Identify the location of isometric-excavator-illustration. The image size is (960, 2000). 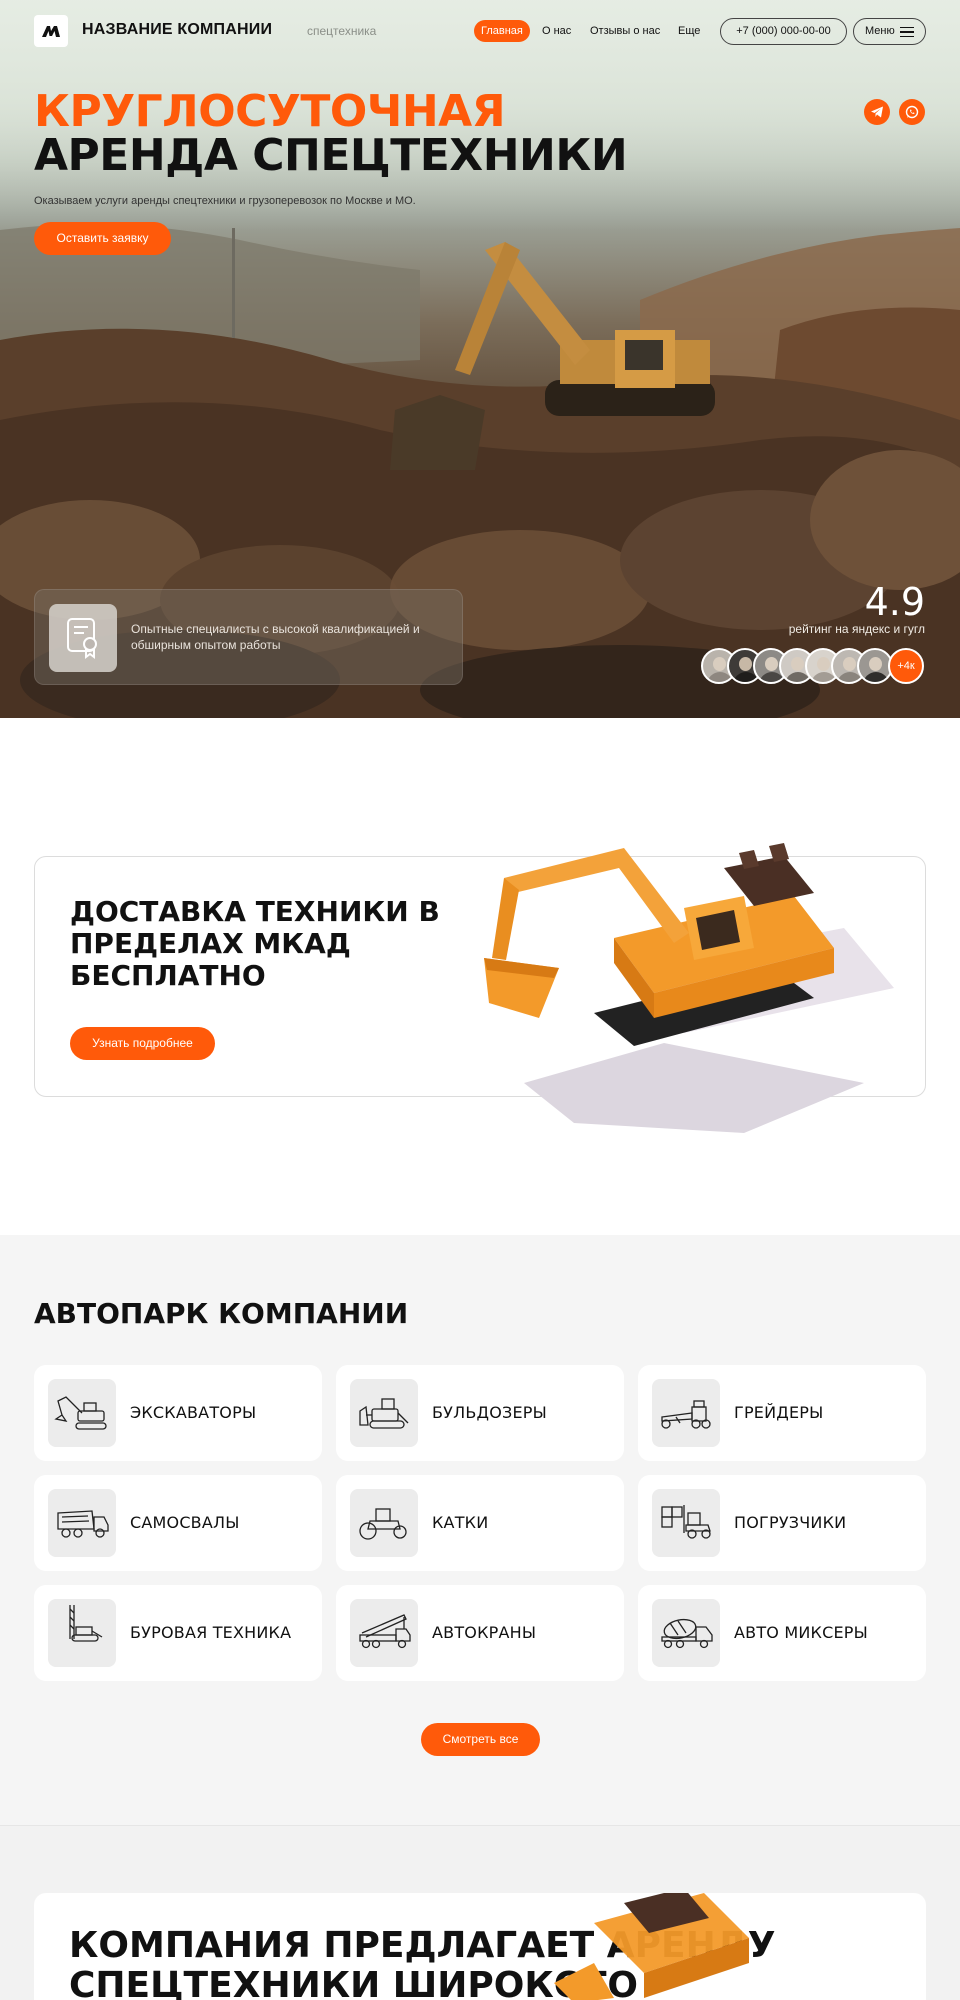
(689, 988).